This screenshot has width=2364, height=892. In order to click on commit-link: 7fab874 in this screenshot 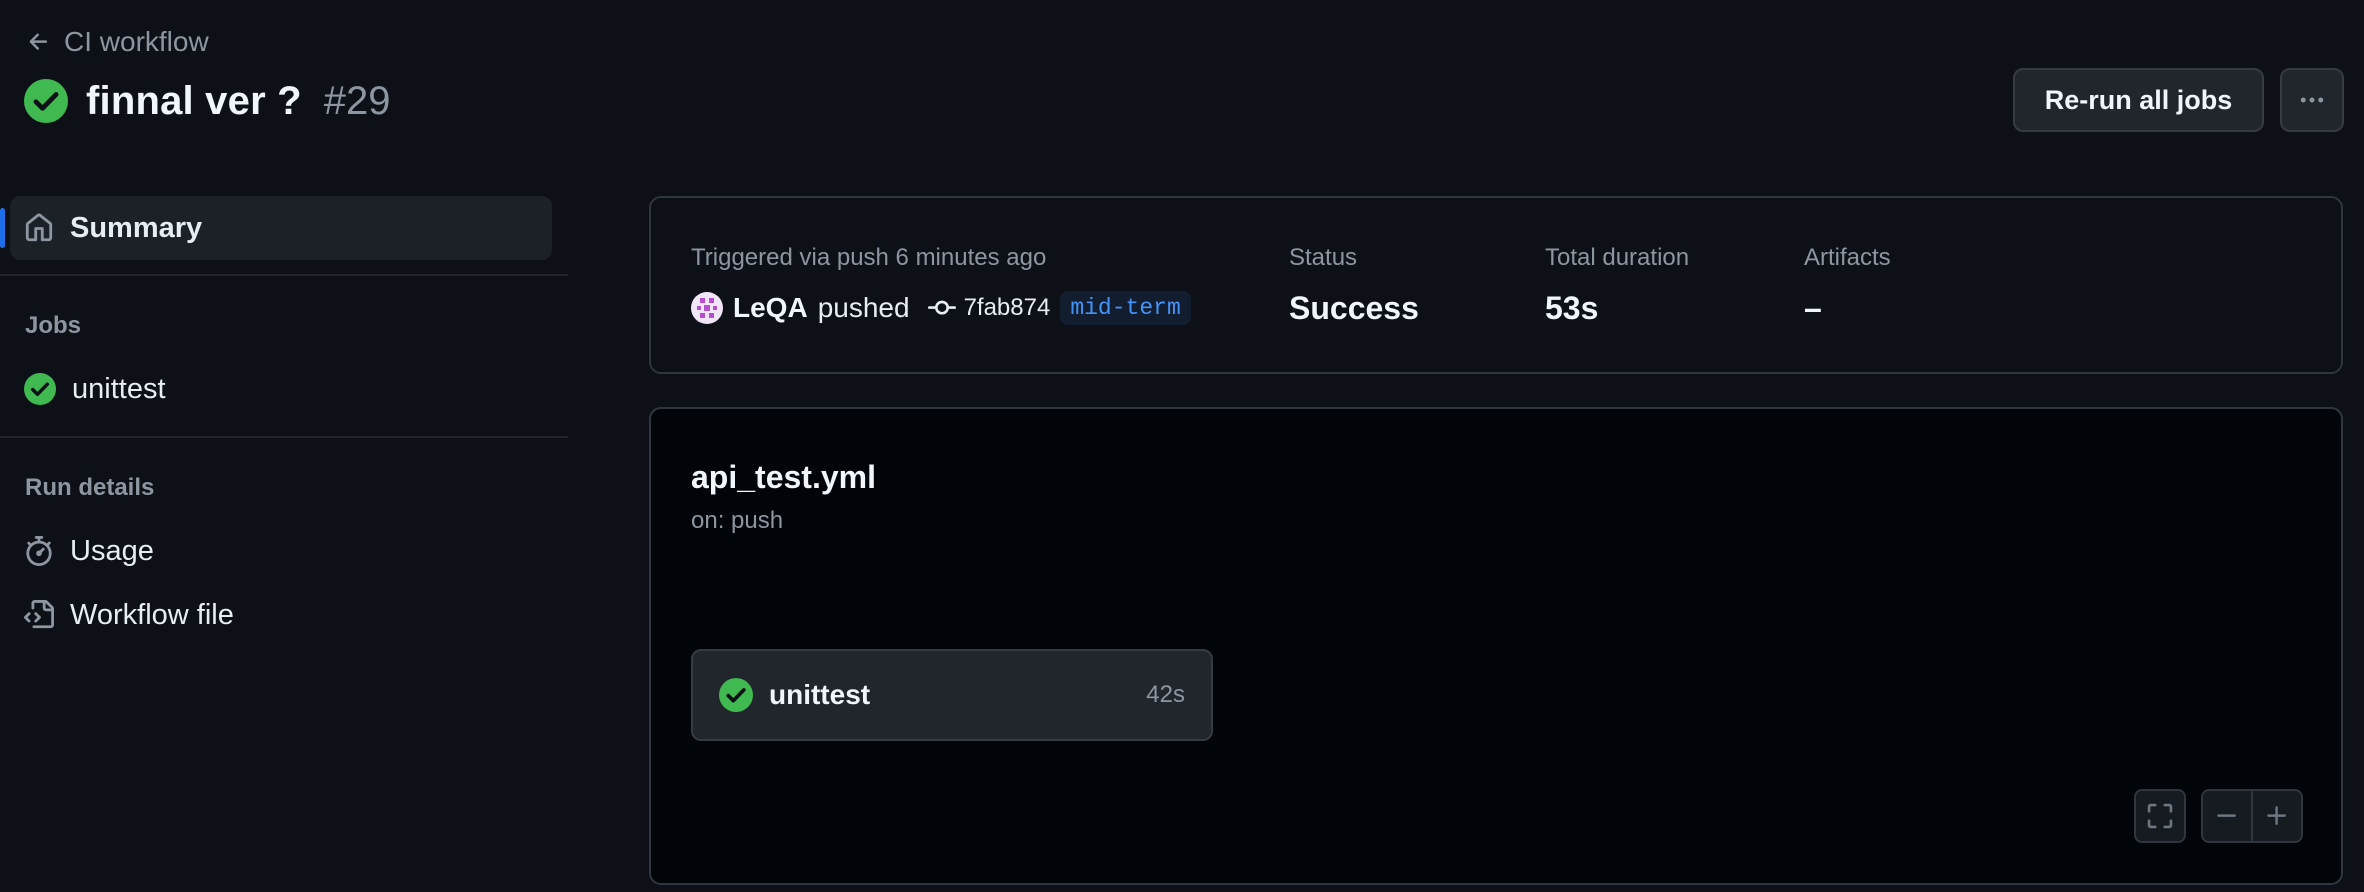, I will do `click(989, 308)`.